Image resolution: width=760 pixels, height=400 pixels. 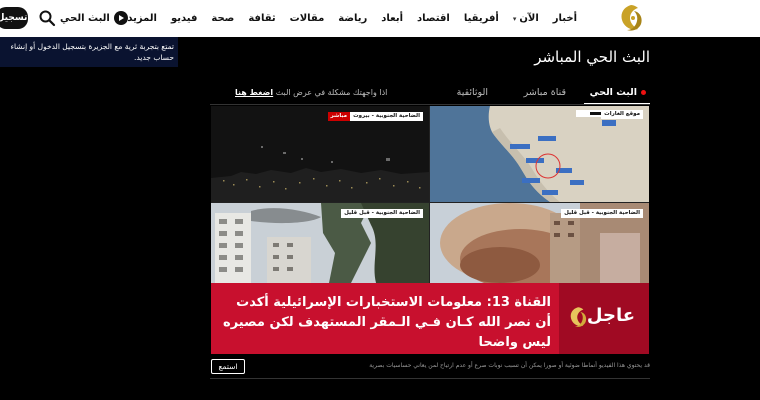 I want to click on nav-item-sports: رياضة, so click(x=352, y=18).